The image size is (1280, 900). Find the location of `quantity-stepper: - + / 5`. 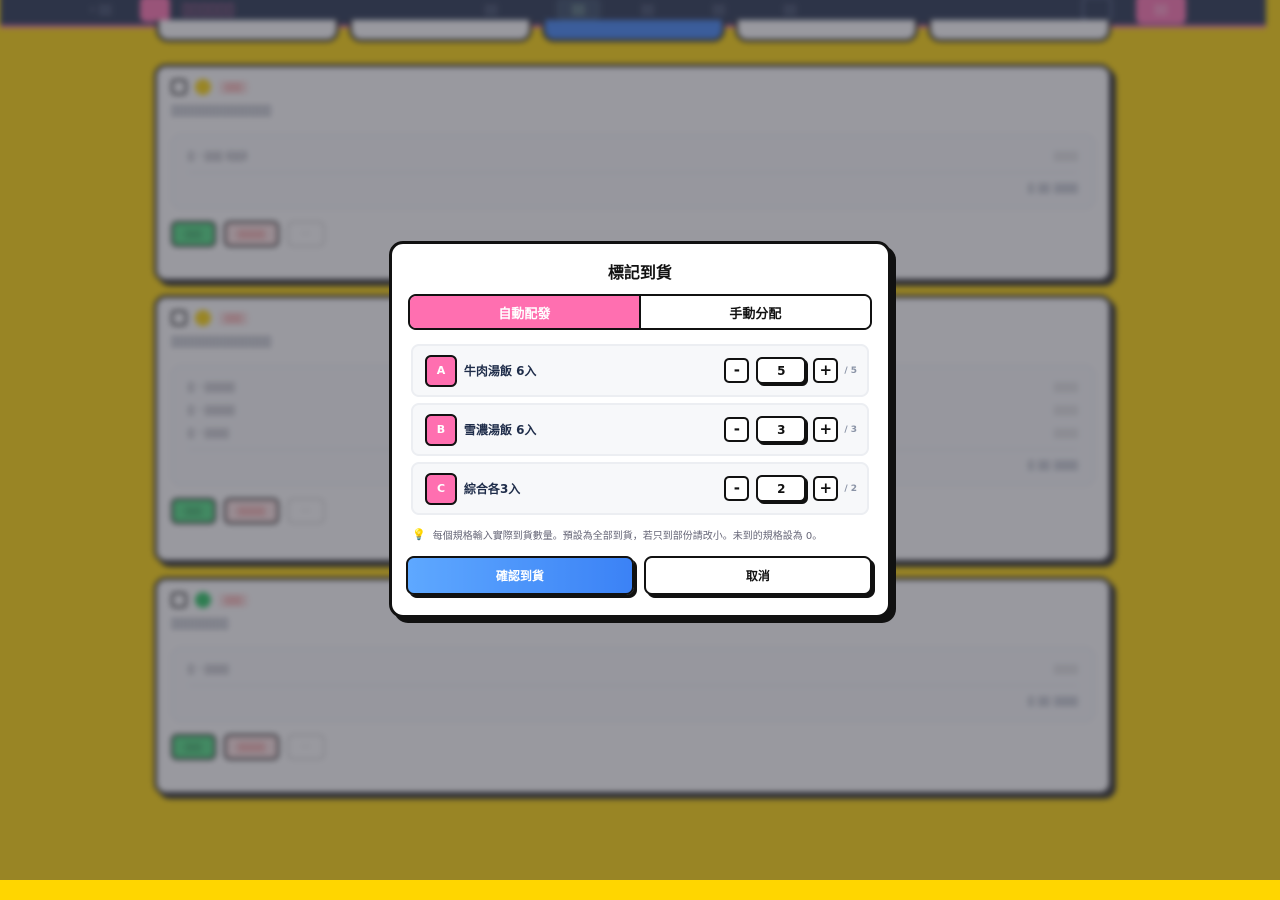

quantity-stepper: - + / 5 is located at coordinates (790, 370).